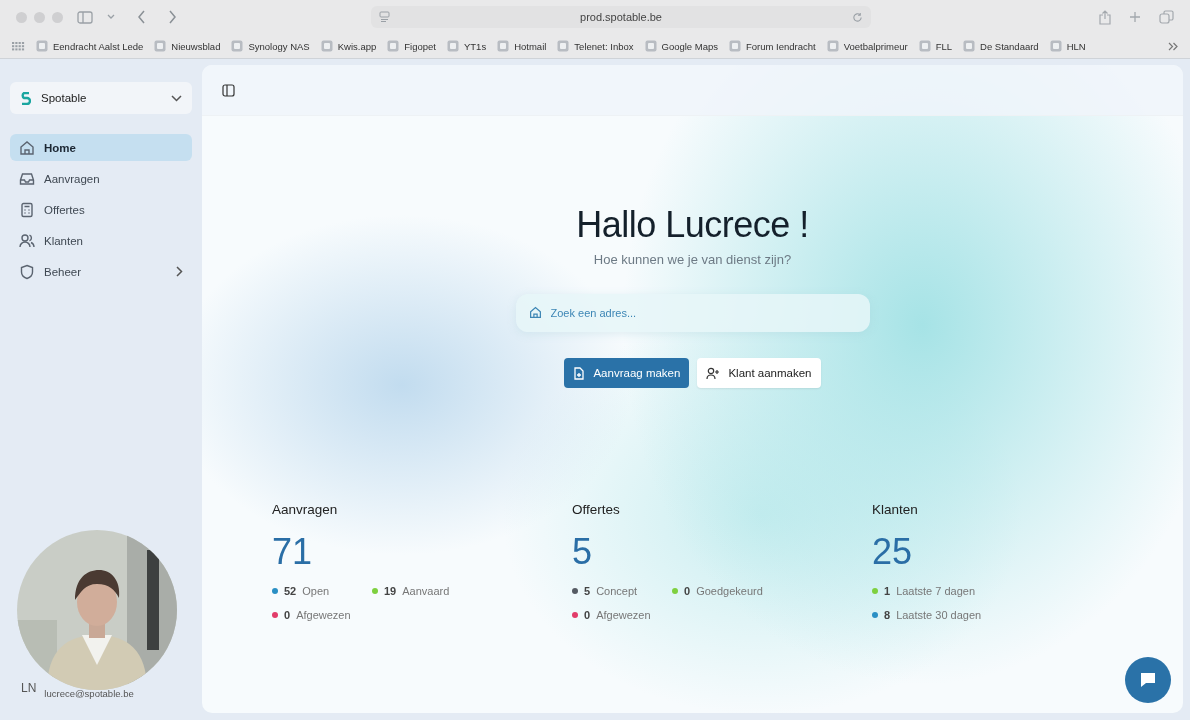 The height and width of the screenshot is (720, 1190). I want to click on bookmark-link: Kwis.app, so click(357, 46).